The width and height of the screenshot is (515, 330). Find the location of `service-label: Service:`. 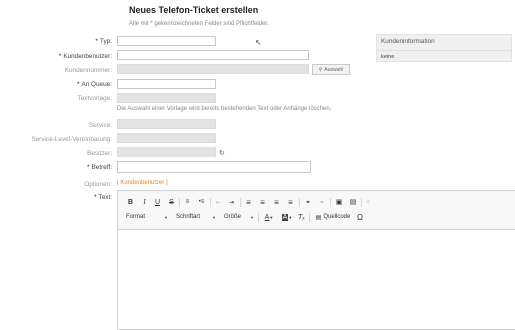

service-label: Service: is located at coordinates (100, 125).